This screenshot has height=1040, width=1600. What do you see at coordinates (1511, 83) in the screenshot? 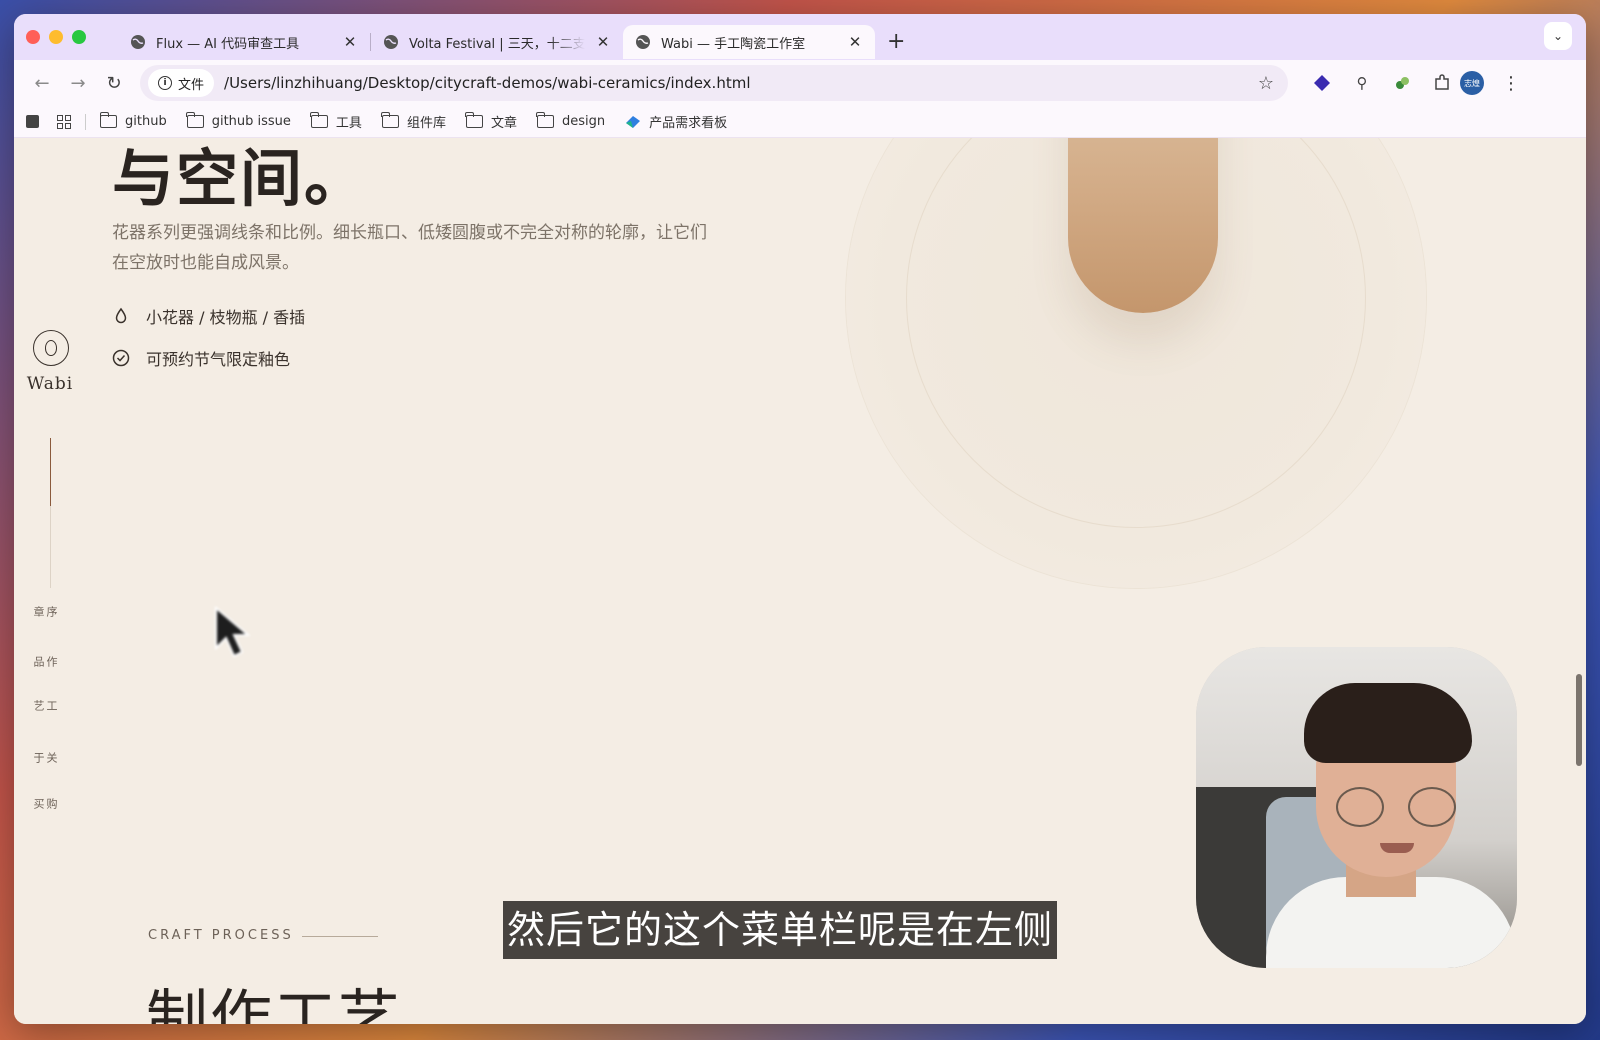
I see `browser-menu-icon: ⋮` at bounding box center [1511, 83].